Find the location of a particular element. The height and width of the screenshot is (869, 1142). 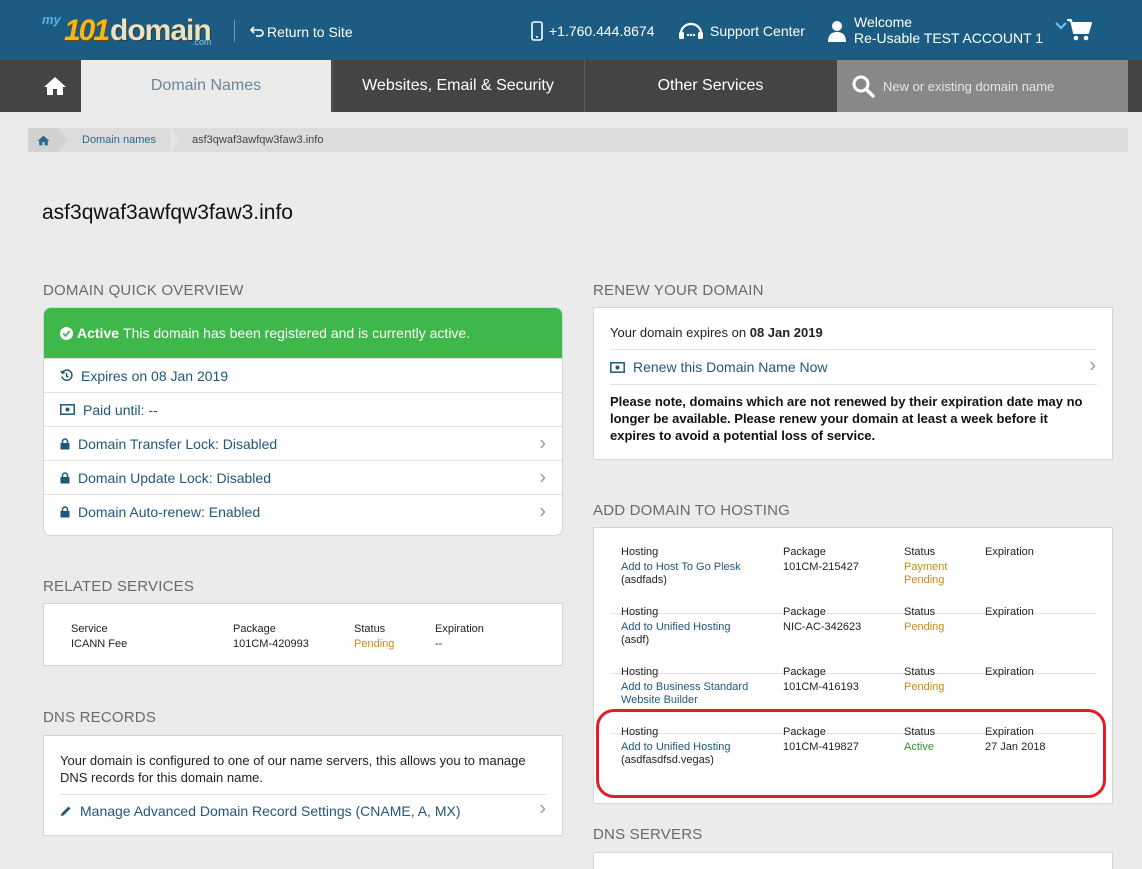

header-divider is located at coordinates (234, 31).